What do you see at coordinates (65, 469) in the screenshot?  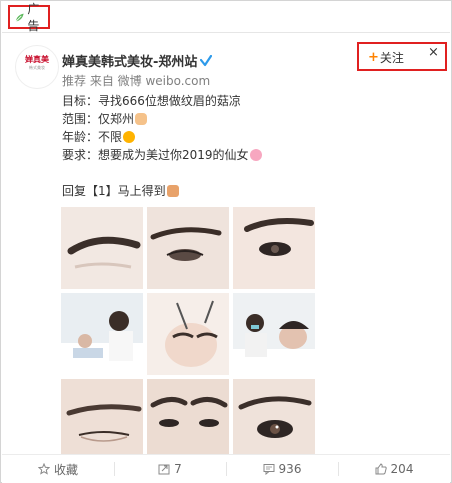 I see `favorite-label: 收藏` at bounding box center [65, 469].